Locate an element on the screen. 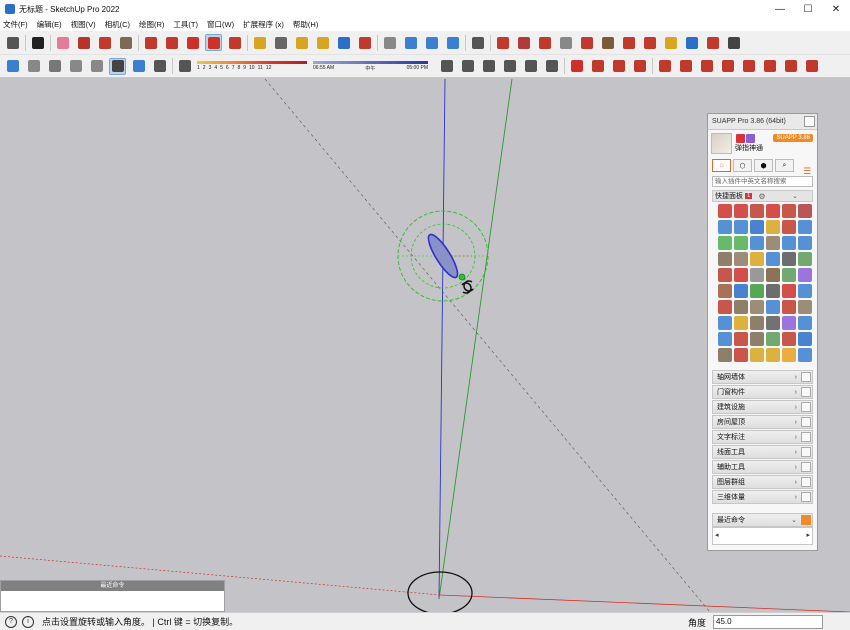 Image resolution: width=850 pixels, height=630 pixels. walk-icon is located at coordinates (733, 42).